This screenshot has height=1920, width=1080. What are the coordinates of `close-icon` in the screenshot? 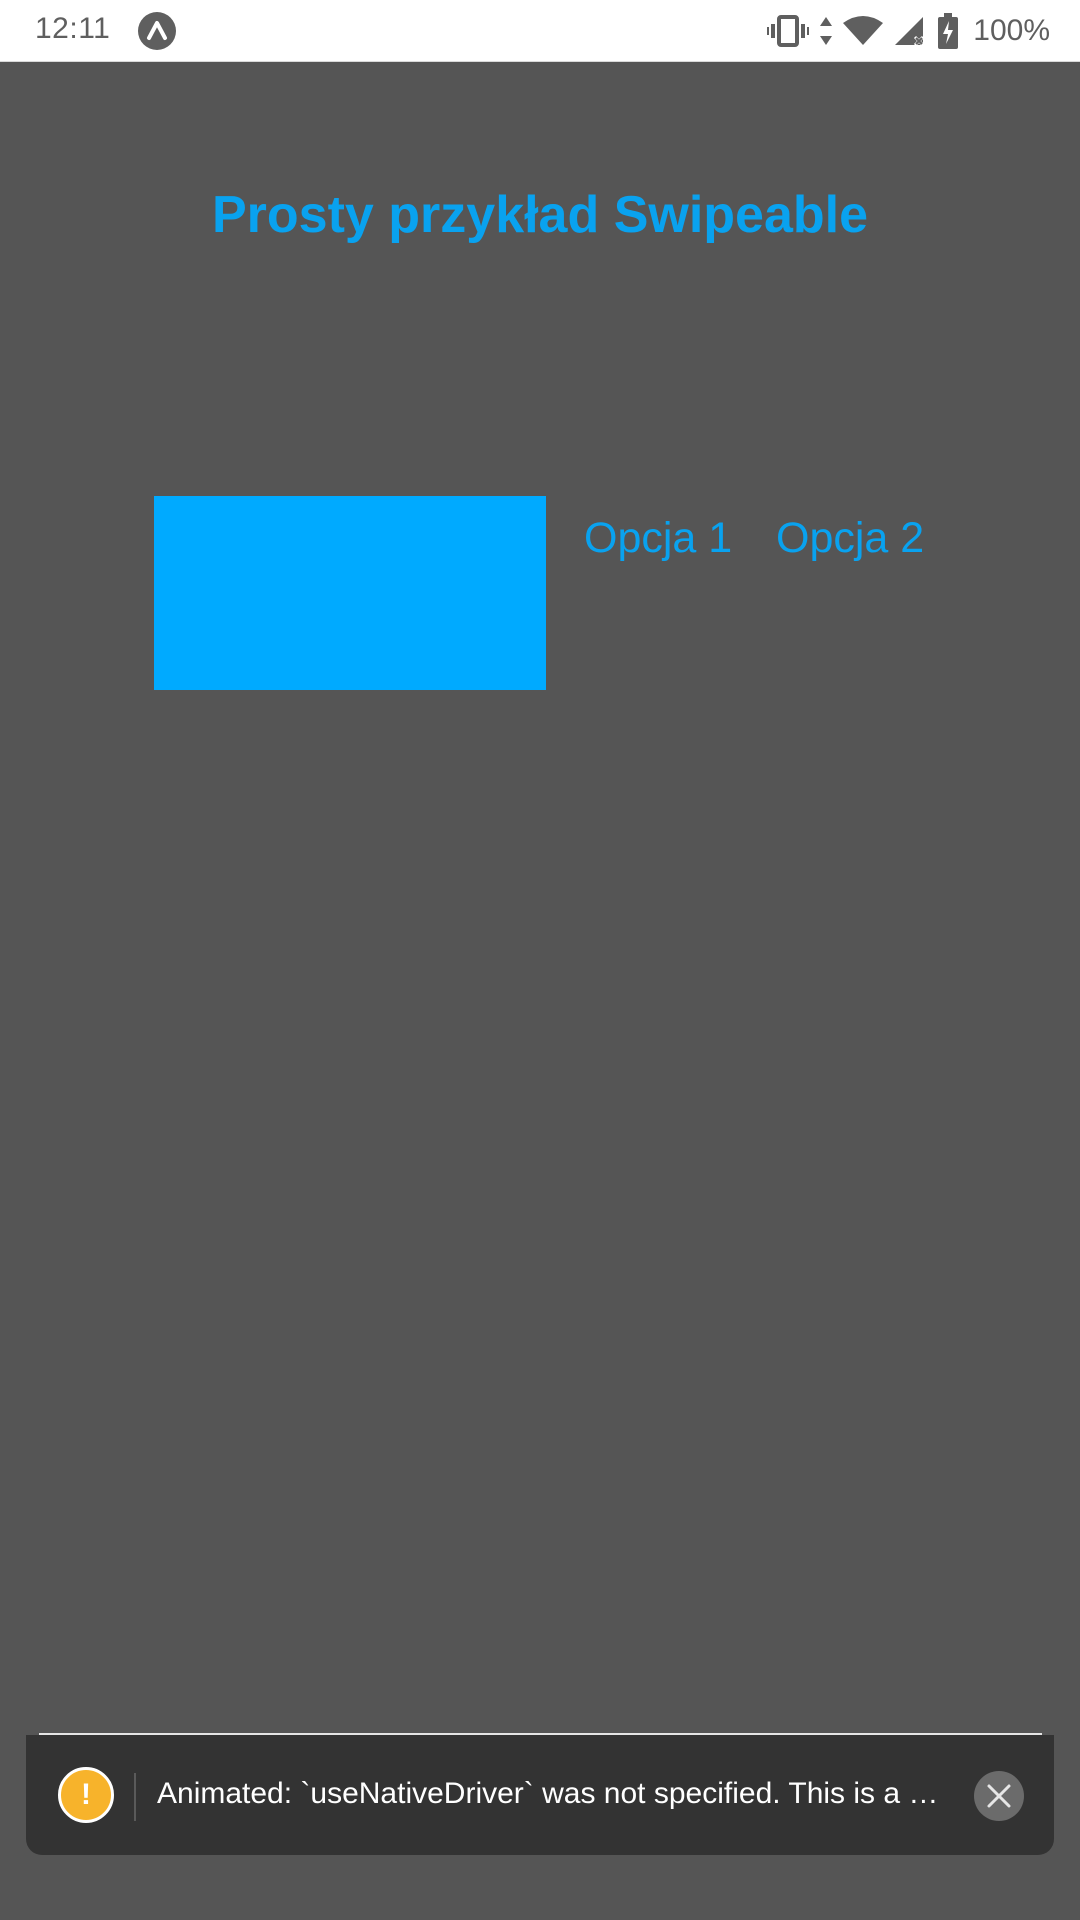 It's located at (999, 1796).